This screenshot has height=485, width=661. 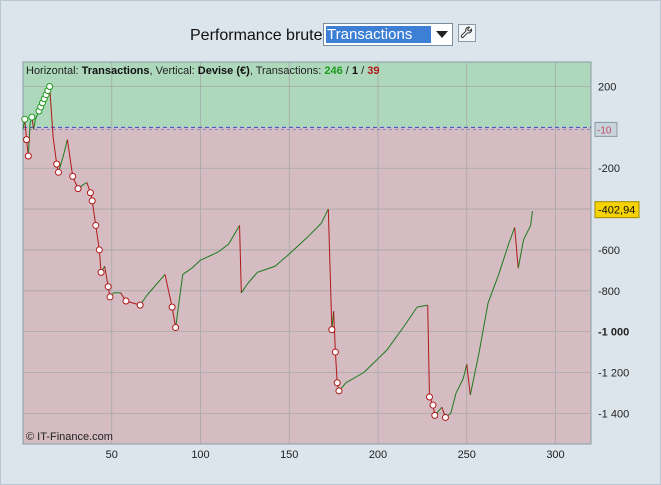 I want to click on metric-select: Transactions, so click(x=388, y=34).